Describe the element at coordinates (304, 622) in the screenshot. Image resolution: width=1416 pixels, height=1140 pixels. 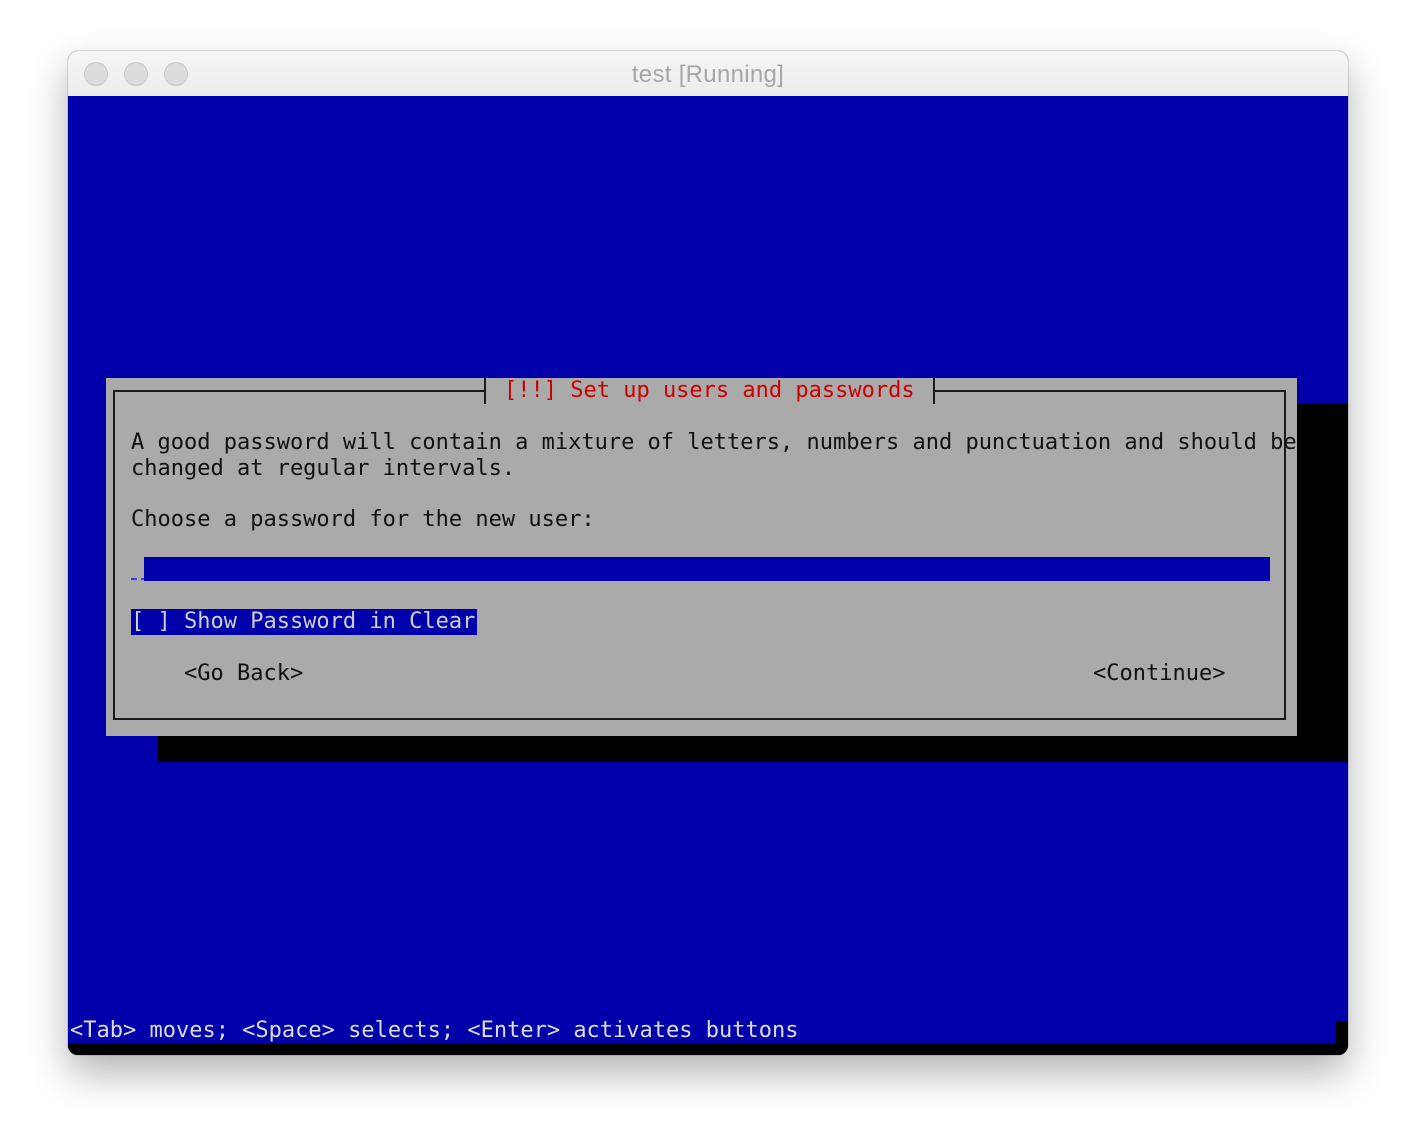
I see `show-password-checkbox: [ ] Show Password in Clear` at that location.